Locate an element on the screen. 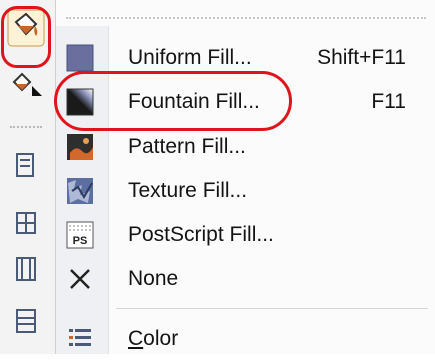  menu-item-uniform-fill: Uniform Fill... Shift+F11 is located at coordinates (245, 58).